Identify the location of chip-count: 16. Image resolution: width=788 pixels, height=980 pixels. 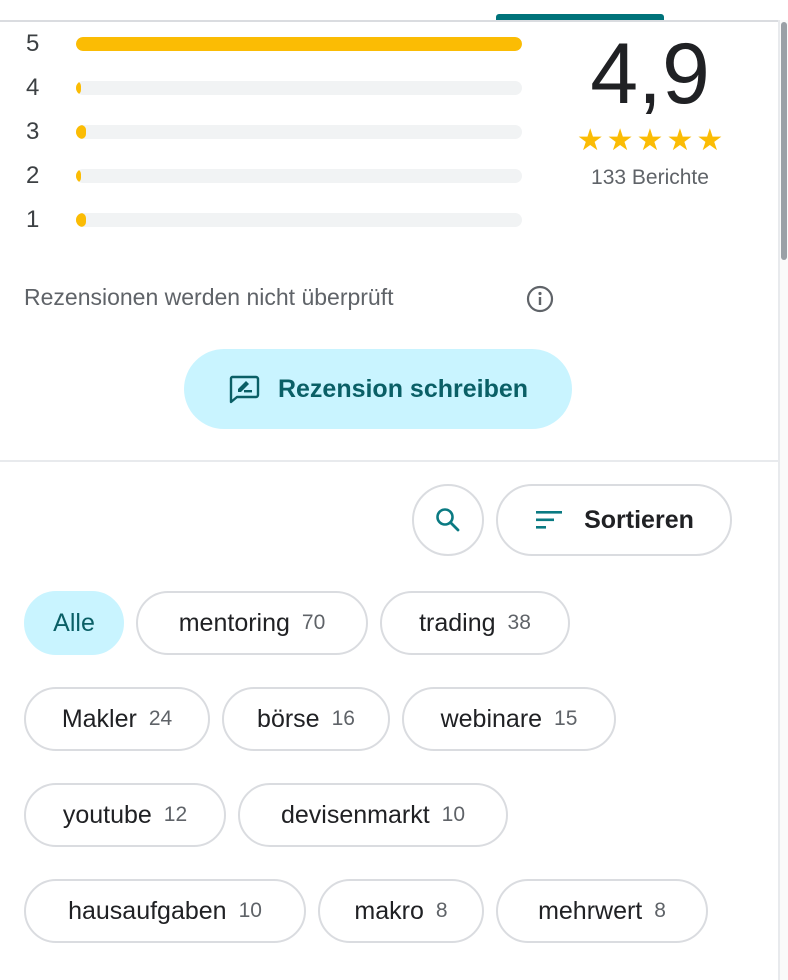
(343, 718).